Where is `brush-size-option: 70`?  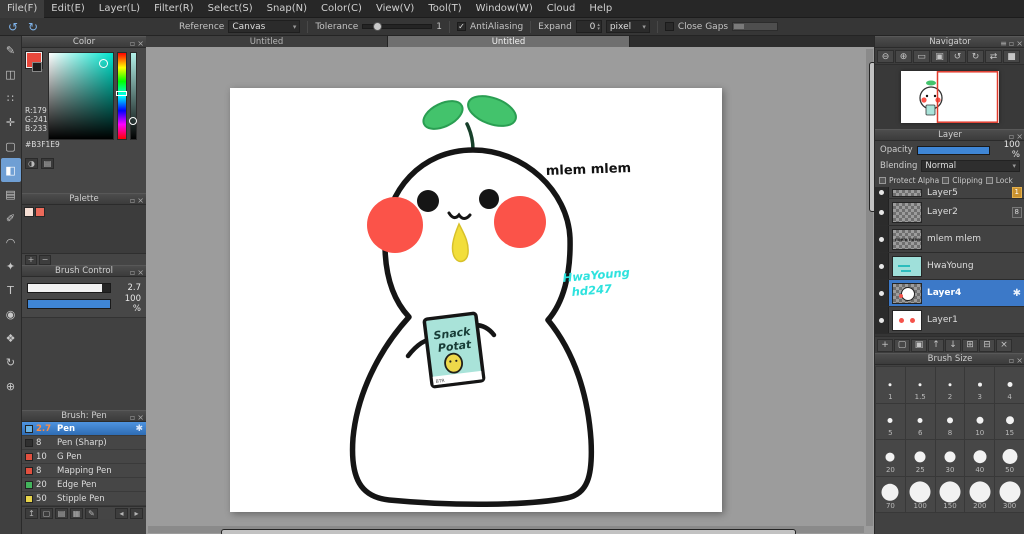
brush-size-option: 70 is located at coordinates (890, 494).